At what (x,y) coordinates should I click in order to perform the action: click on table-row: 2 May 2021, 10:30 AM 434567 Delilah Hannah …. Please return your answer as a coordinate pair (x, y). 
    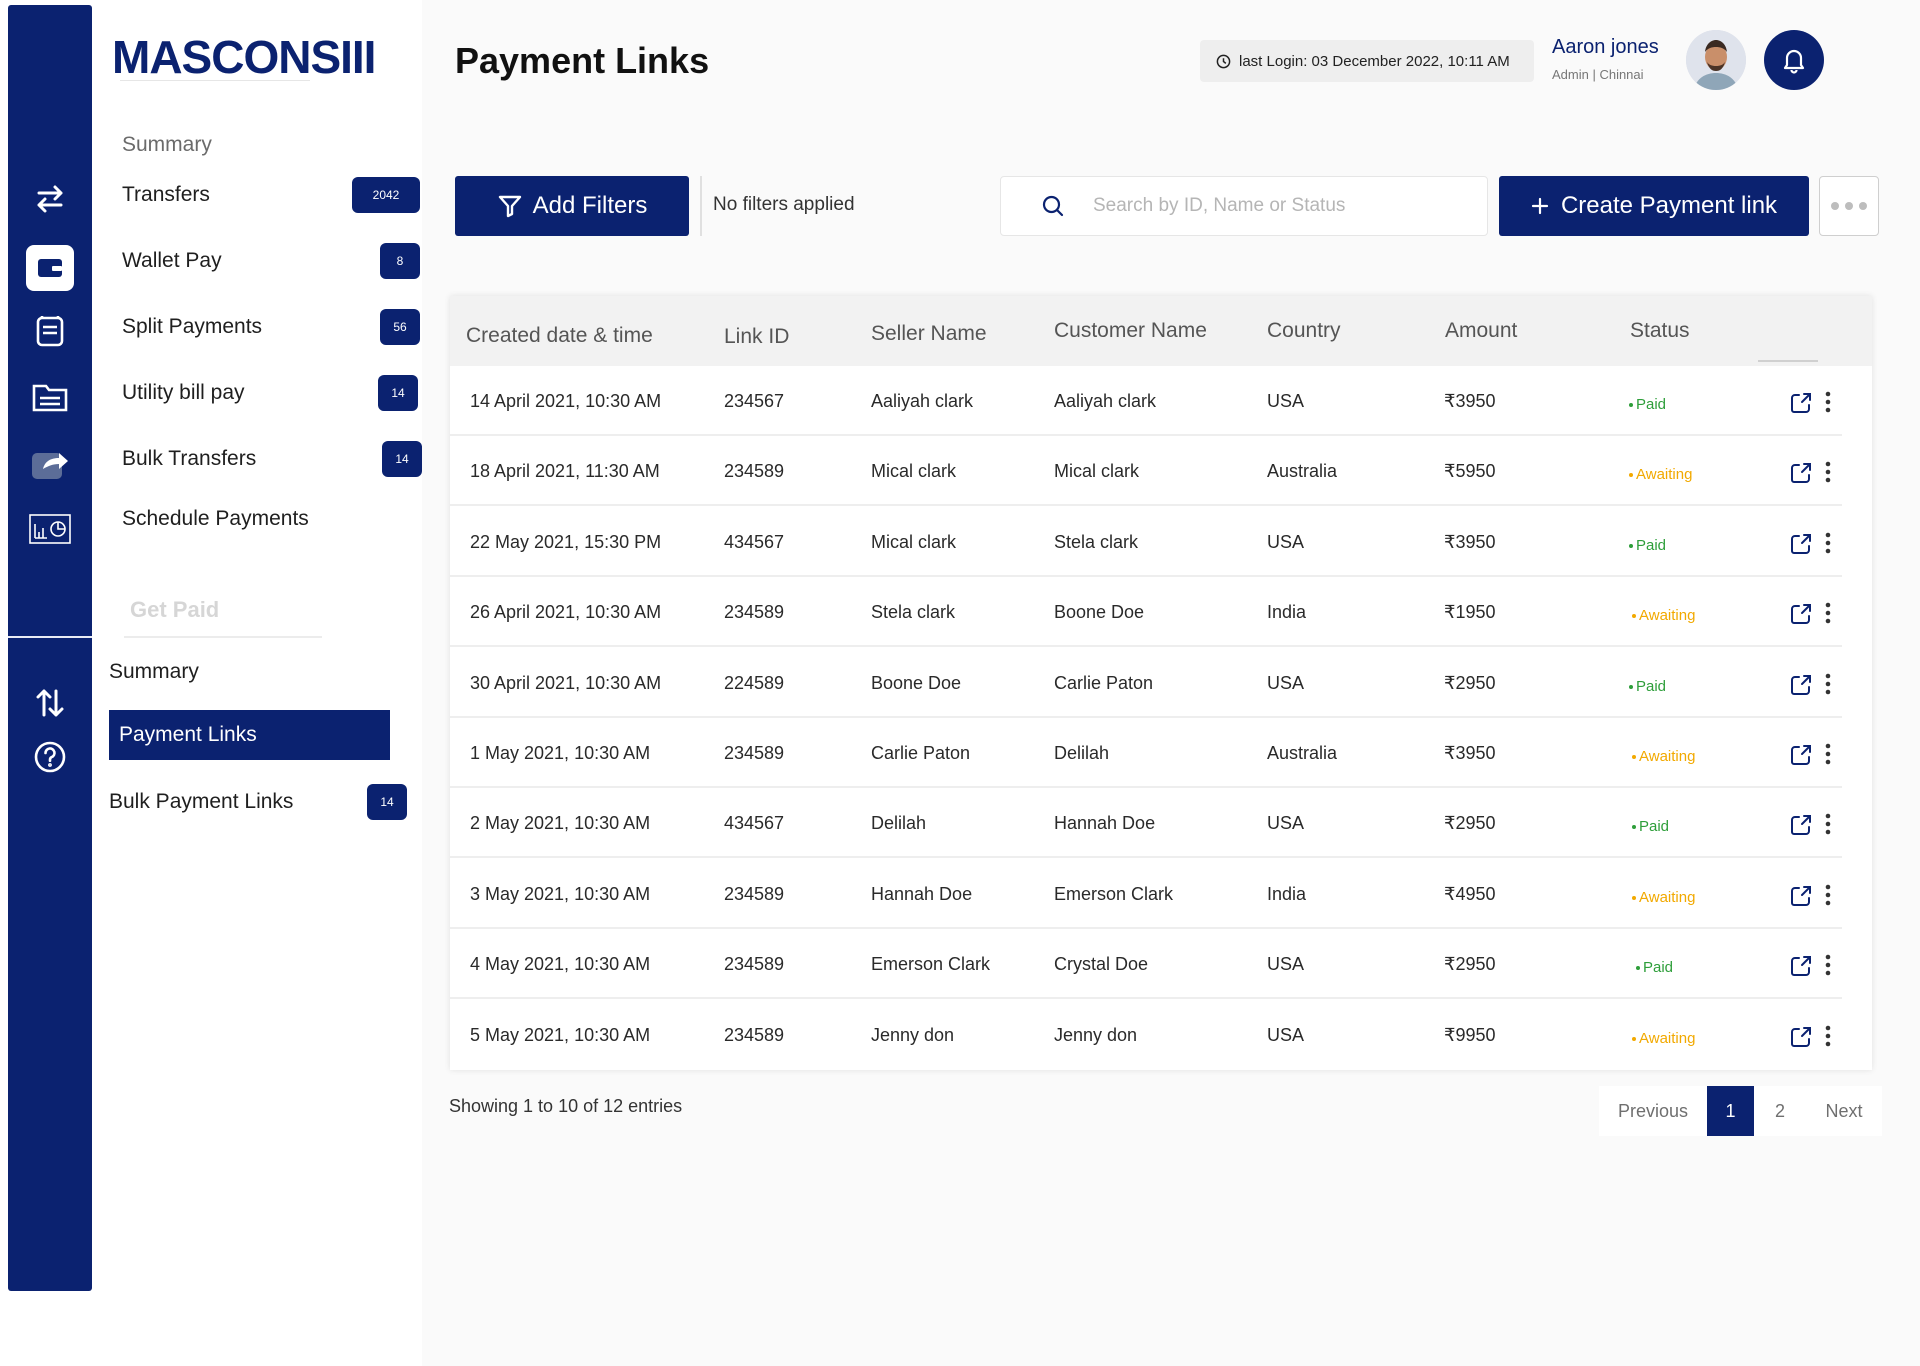
    Looking at the image, I should click on (1161, 823).